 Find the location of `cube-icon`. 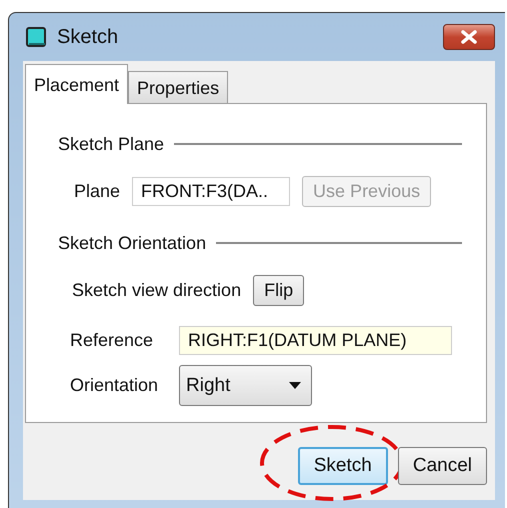

cube-icon is located at coordinates (36, 37).